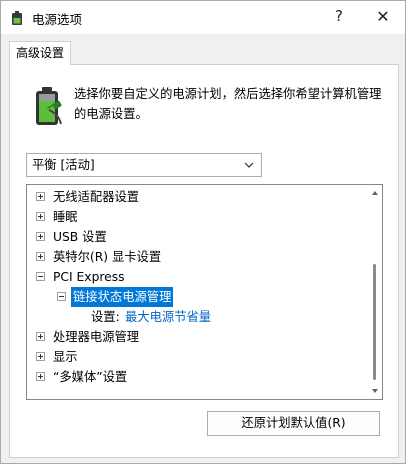 Image resolution: width=406 pixels, height=464 pixels. I want to click on tree-item-sleep: 睡眠, so click(197, 217).